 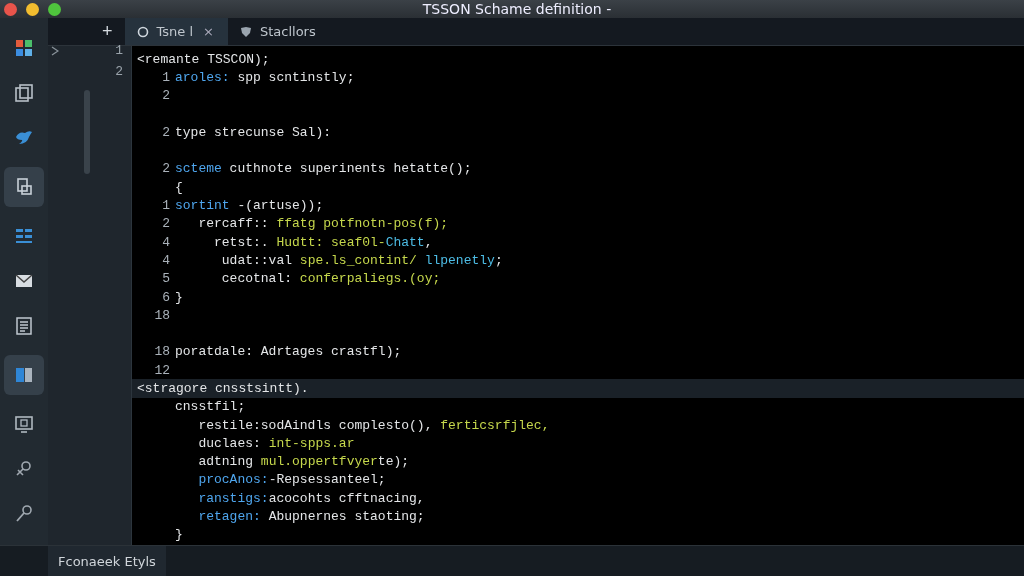 I want to click on close-button, so click(x=10, y=9).